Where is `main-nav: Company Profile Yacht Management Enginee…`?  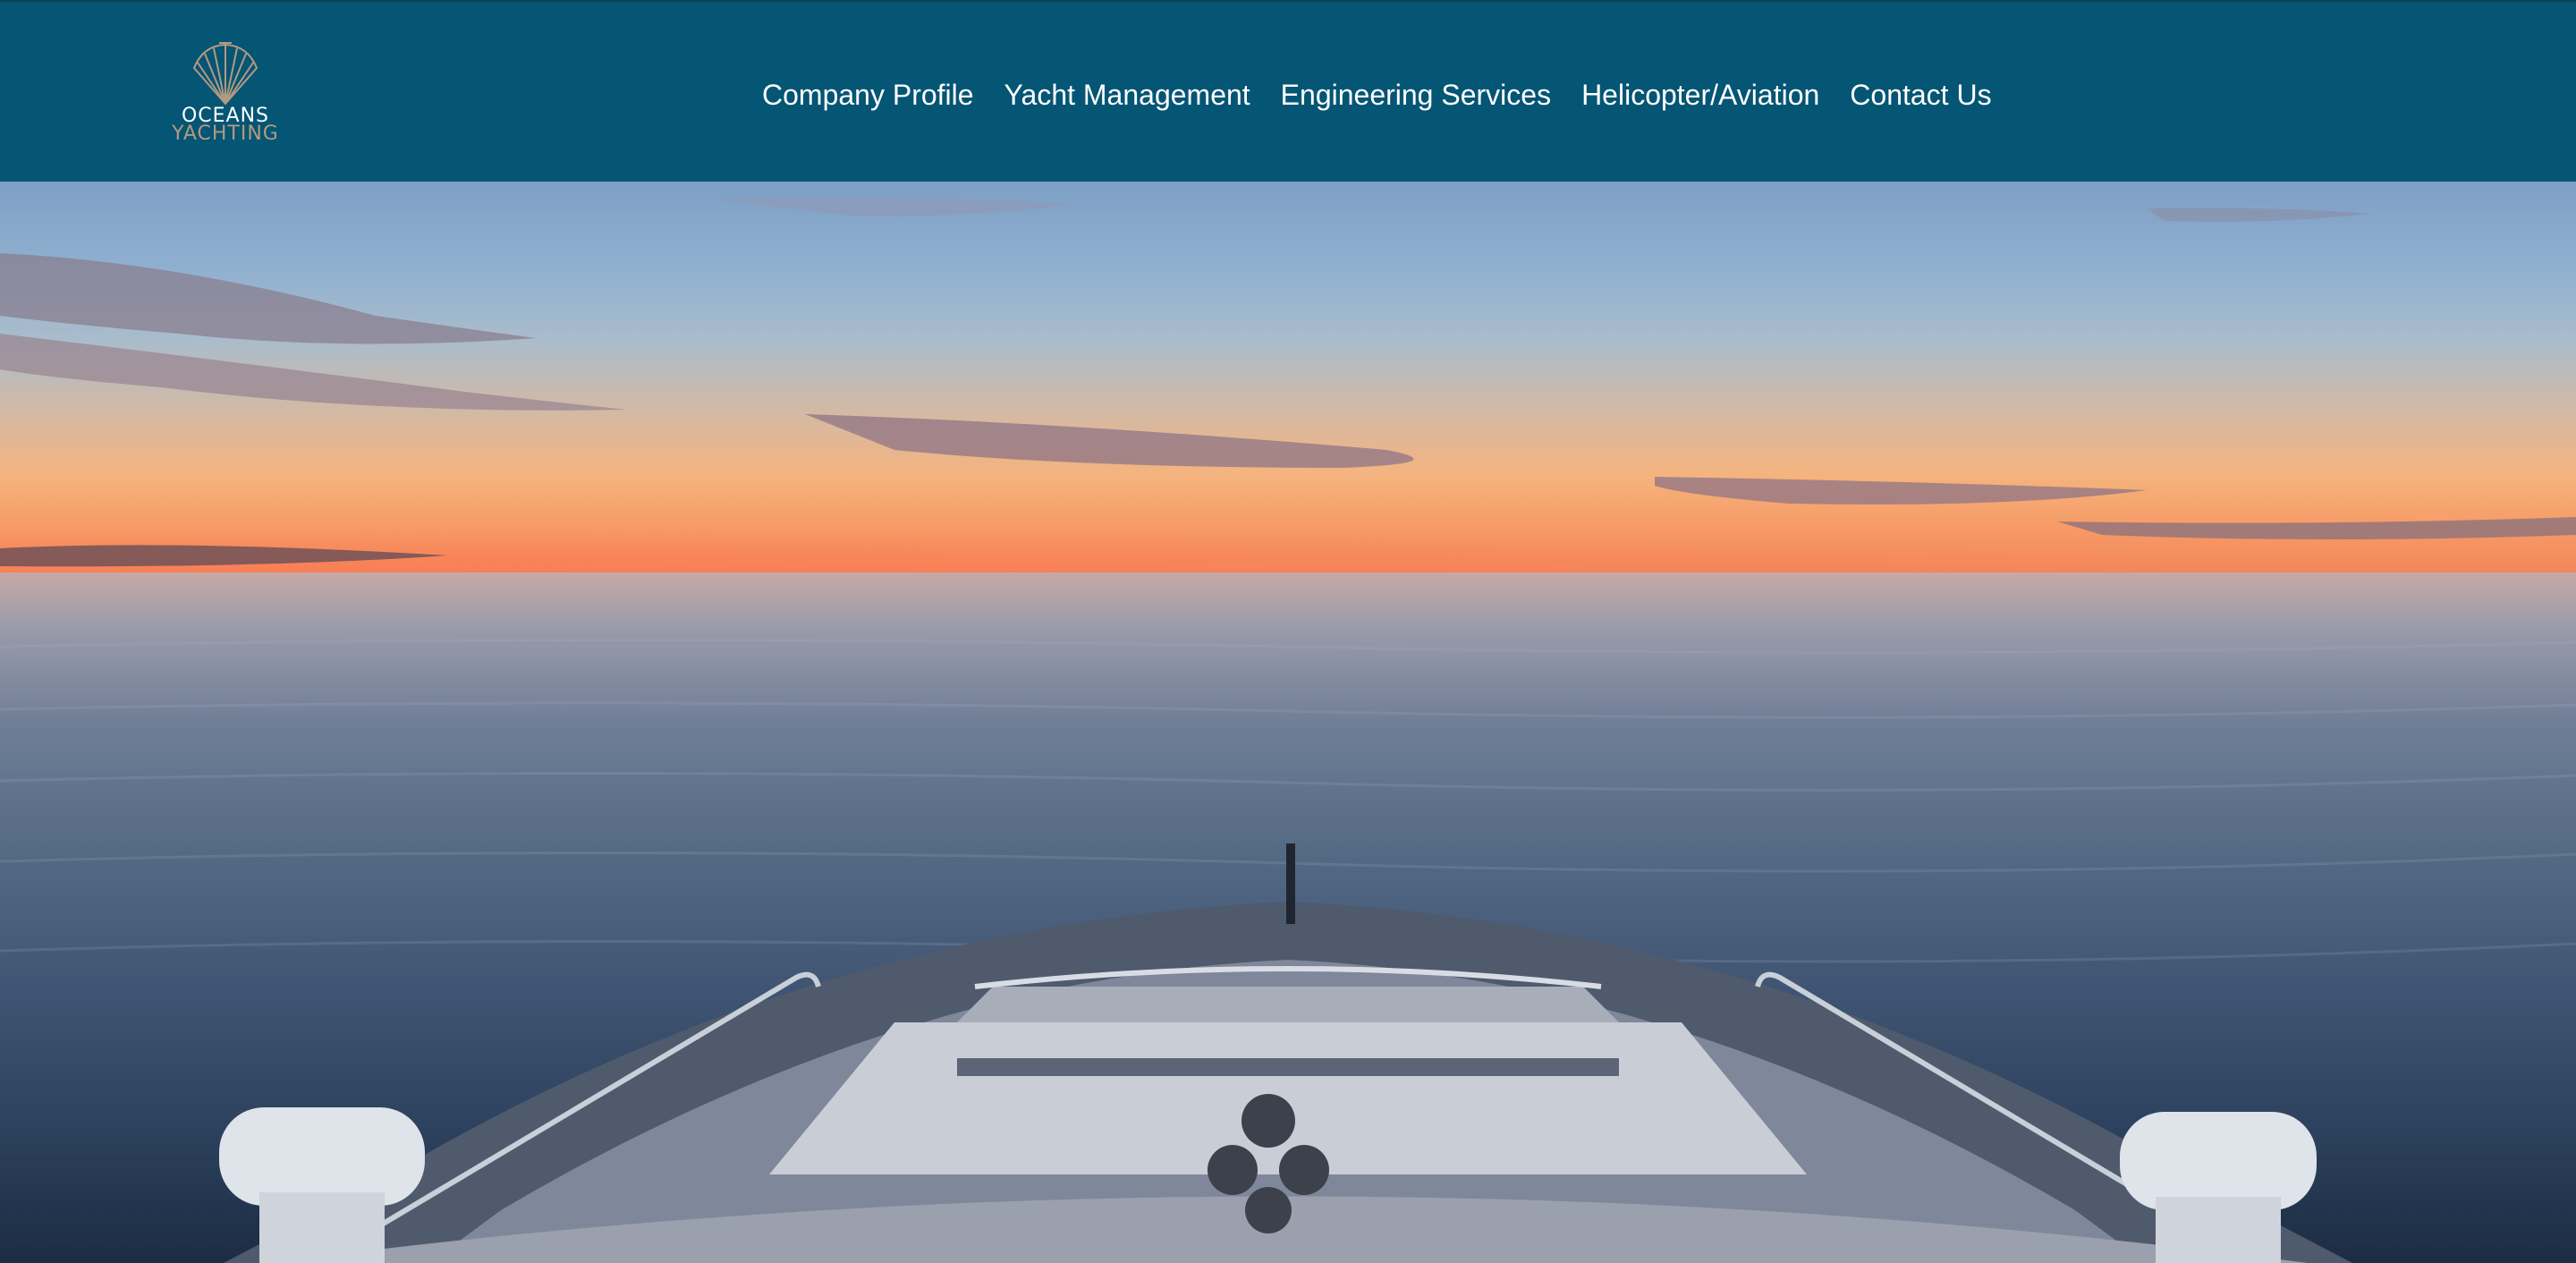 main-nav: Company Profile Yacht Management Enginee… is located at coordinates (1377, 94).